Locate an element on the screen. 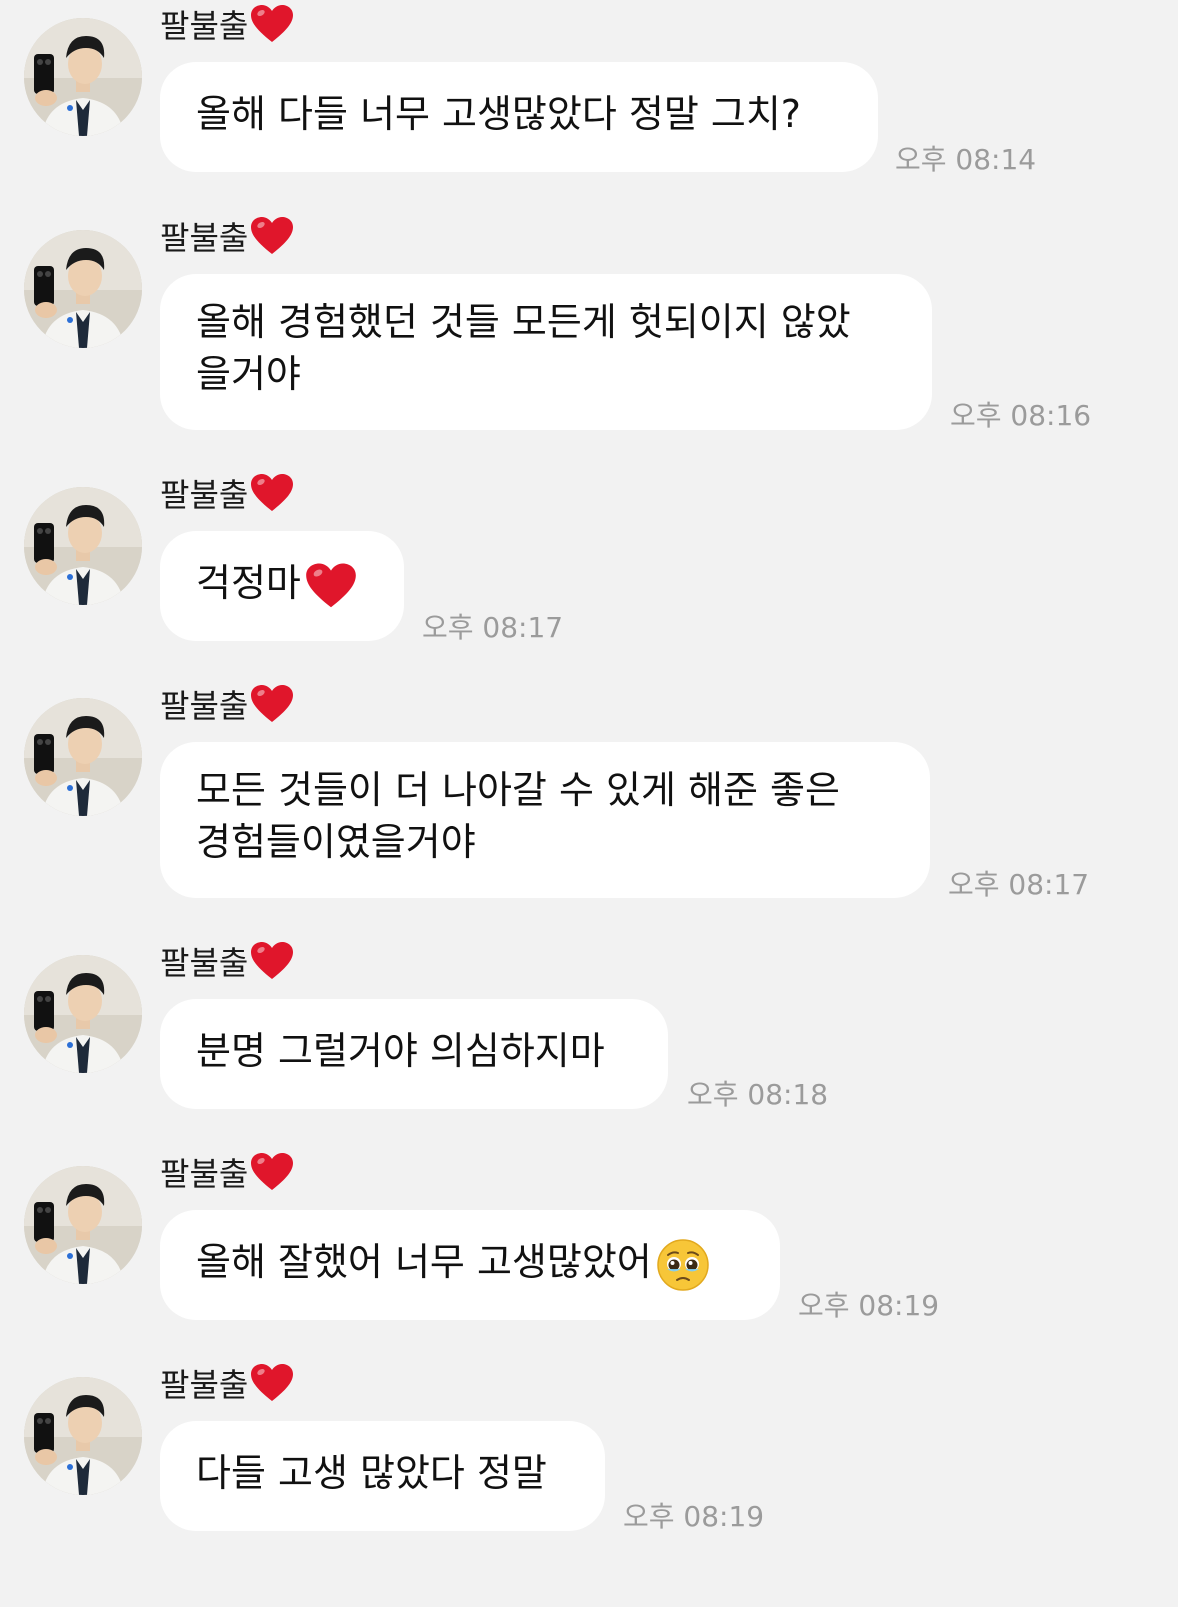 The width and height of the screenshot is (1178, 1607). message-bubble: 올해 잘했어 너무 고생많았어 is located at coordinates (470, 1265).